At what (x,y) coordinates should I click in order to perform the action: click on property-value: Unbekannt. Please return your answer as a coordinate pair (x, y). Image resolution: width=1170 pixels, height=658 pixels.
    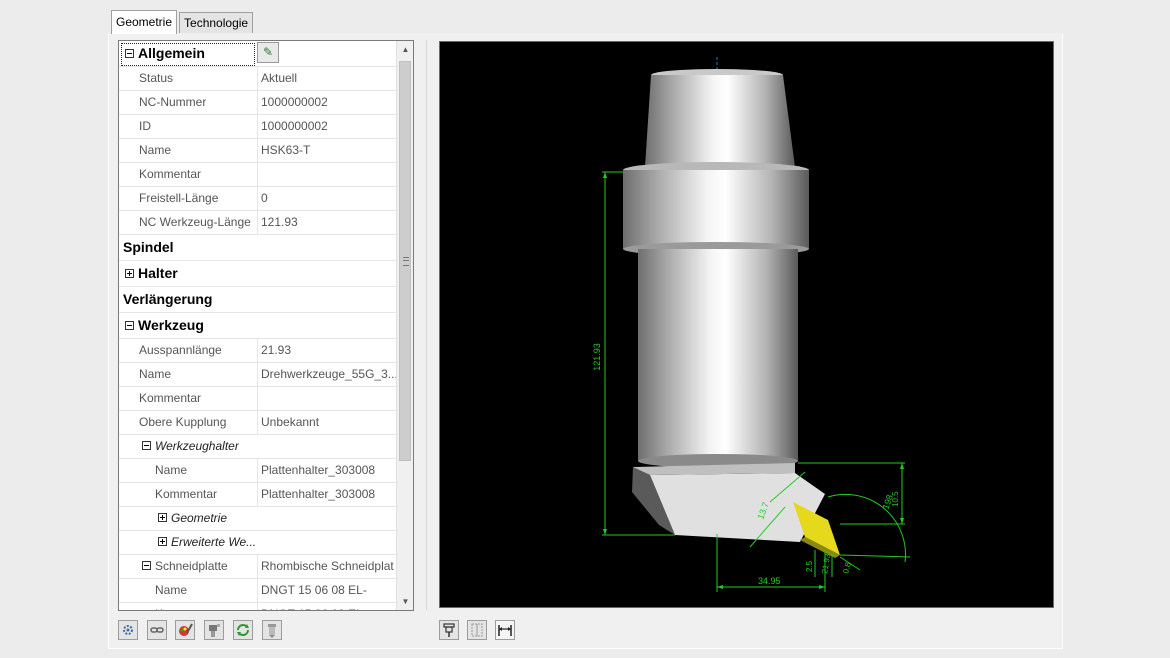
    Looking at the image, I should click on (326, 422).